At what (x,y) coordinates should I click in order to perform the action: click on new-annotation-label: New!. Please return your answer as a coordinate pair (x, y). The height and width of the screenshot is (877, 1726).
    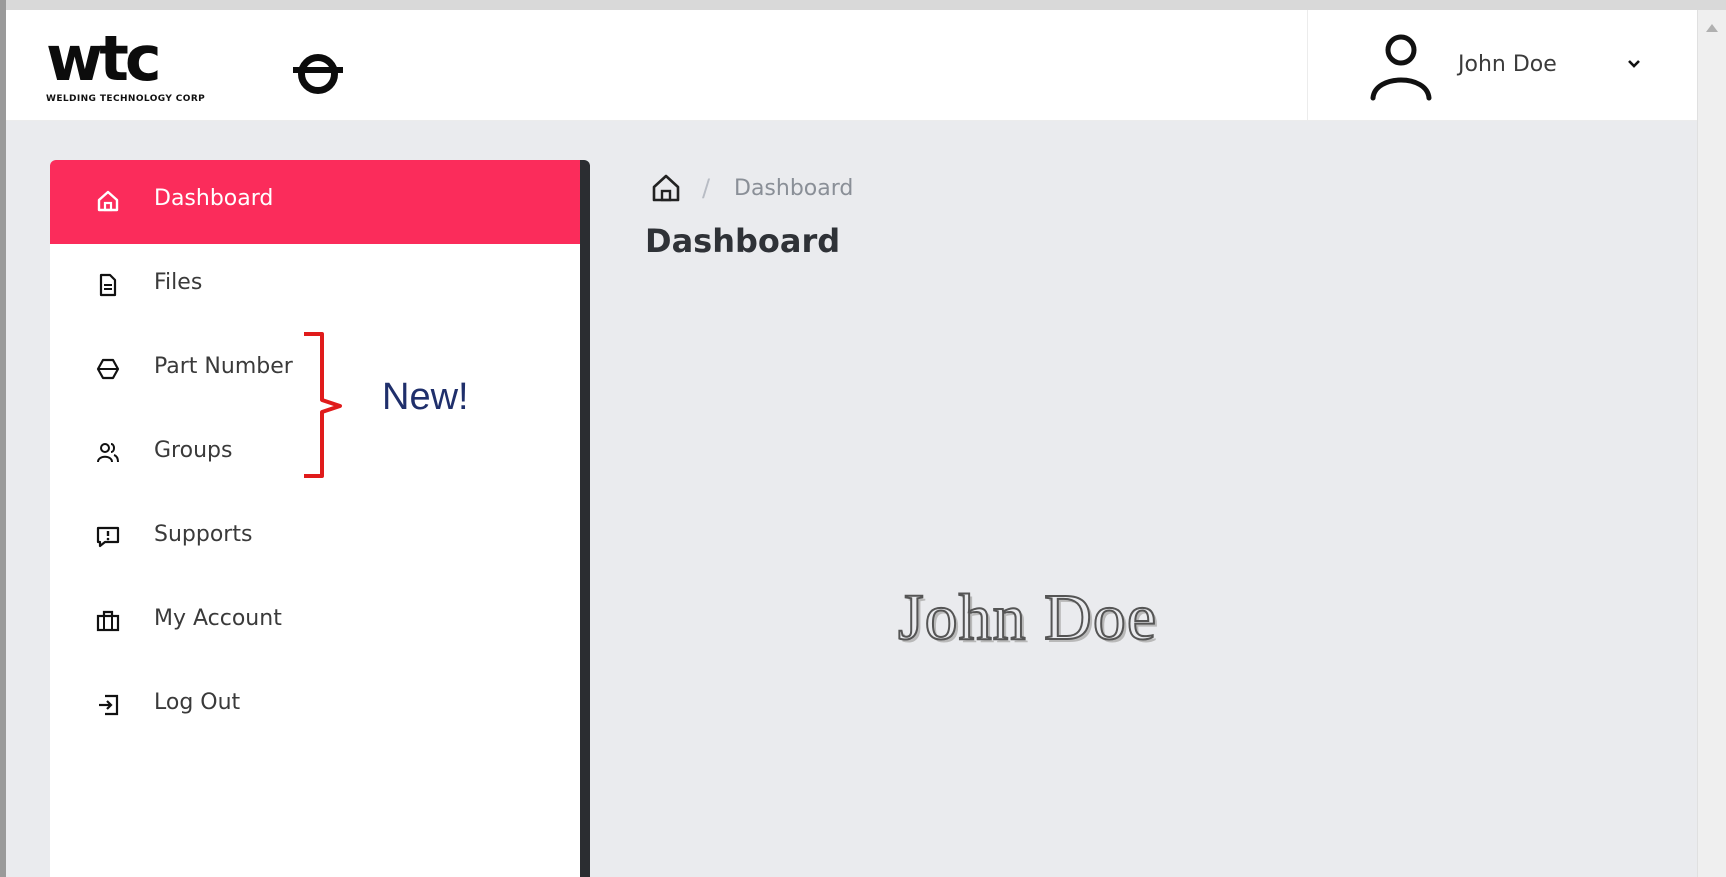
    Looking at the image, I should click on (425, 397).